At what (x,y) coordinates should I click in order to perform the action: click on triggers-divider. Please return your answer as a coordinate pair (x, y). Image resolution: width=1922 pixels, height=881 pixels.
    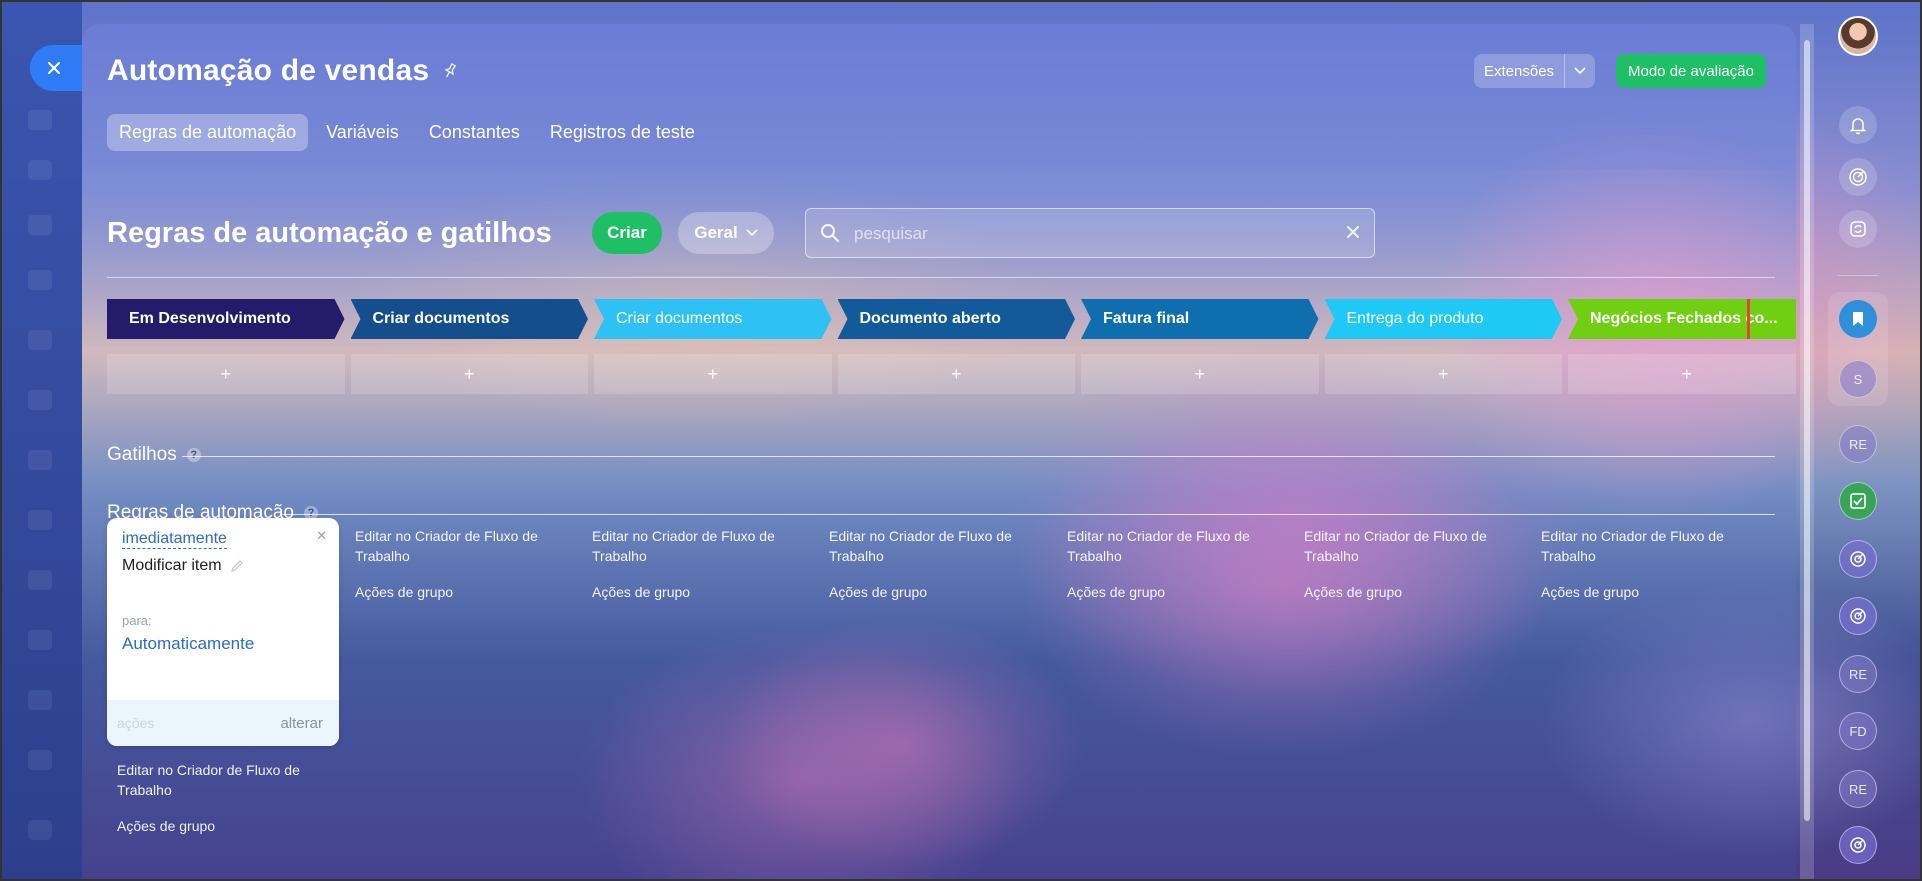
    Looking at the image, I should click on (978, 456).